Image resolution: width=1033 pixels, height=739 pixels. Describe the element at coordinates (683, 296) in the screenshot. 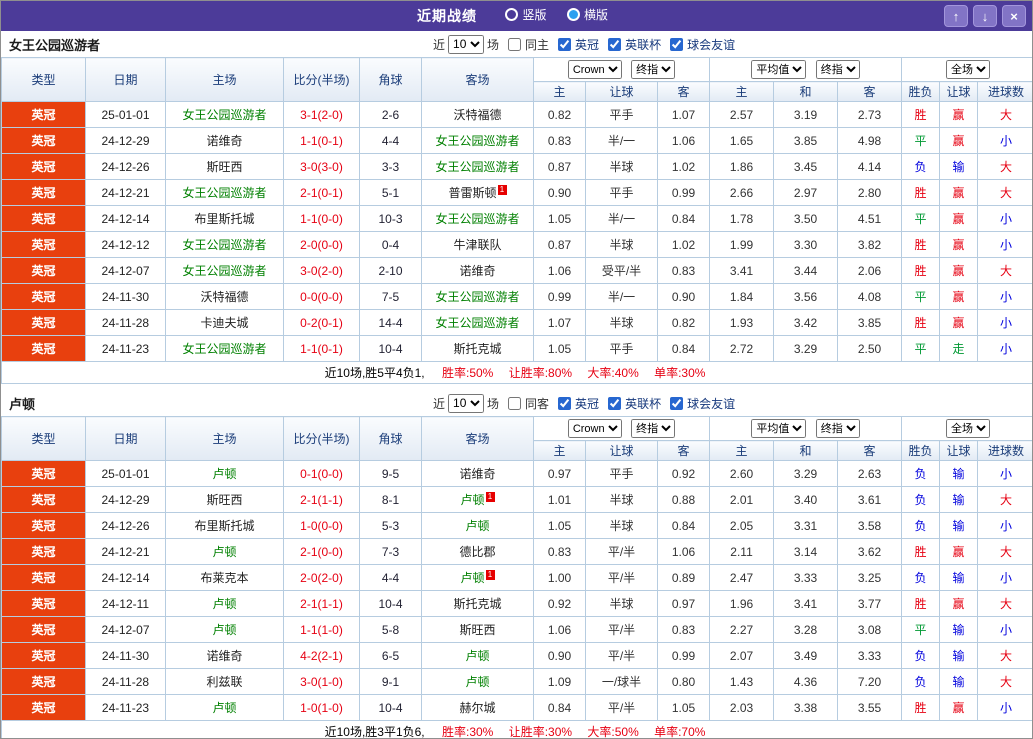

I see `crown-away-odds: 0.90` at that location.